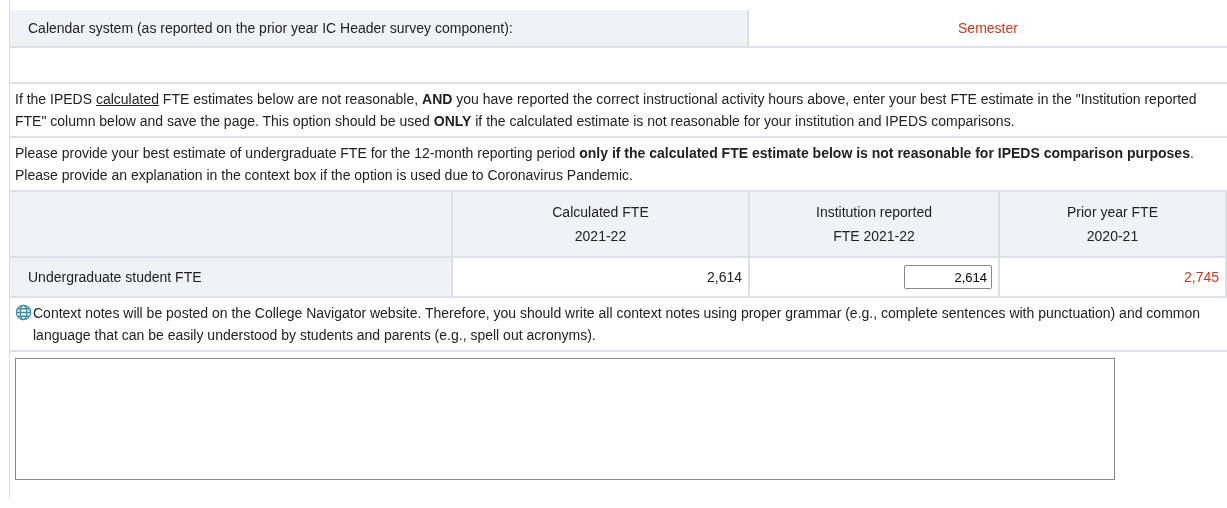  Describe the element at coordinates (601, 277) in the screenshot. I see `table-cell: 2,614` at that location.